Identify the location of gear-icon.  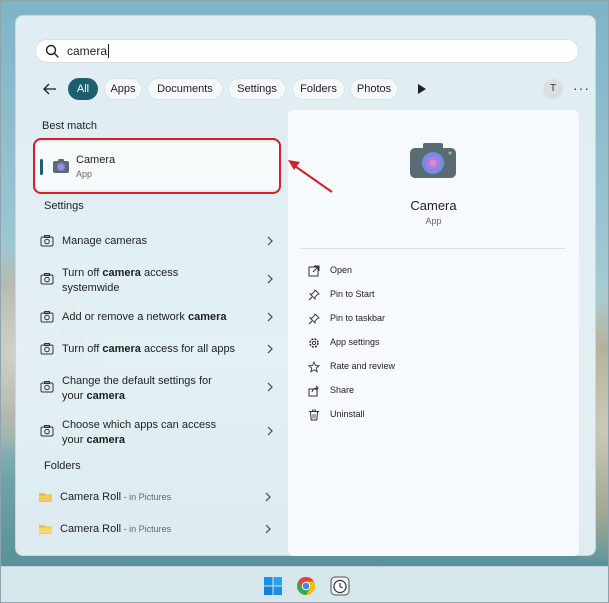
(314, 343).